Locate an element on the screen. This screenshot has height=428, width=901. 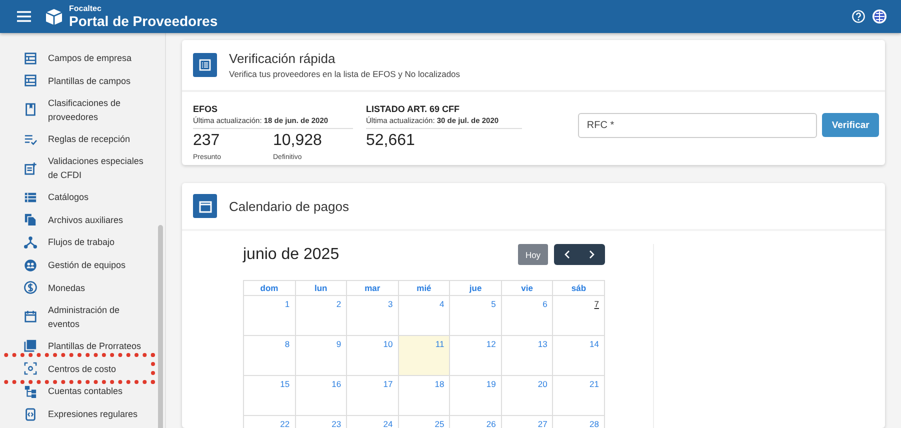
files-icon is located at coordinates (30, 219).